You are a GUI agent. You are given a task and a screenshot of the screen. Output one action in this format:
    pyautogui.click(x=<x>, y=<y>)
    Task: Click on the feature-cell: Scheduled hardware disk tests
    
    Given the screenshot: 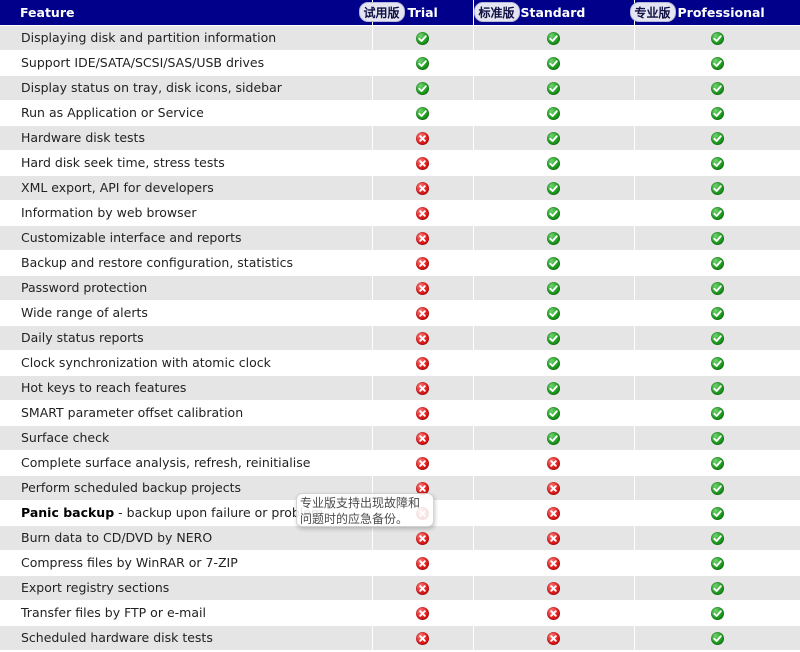 What is the action you would take?
    pyautogui.click(x=186, y=637)
    